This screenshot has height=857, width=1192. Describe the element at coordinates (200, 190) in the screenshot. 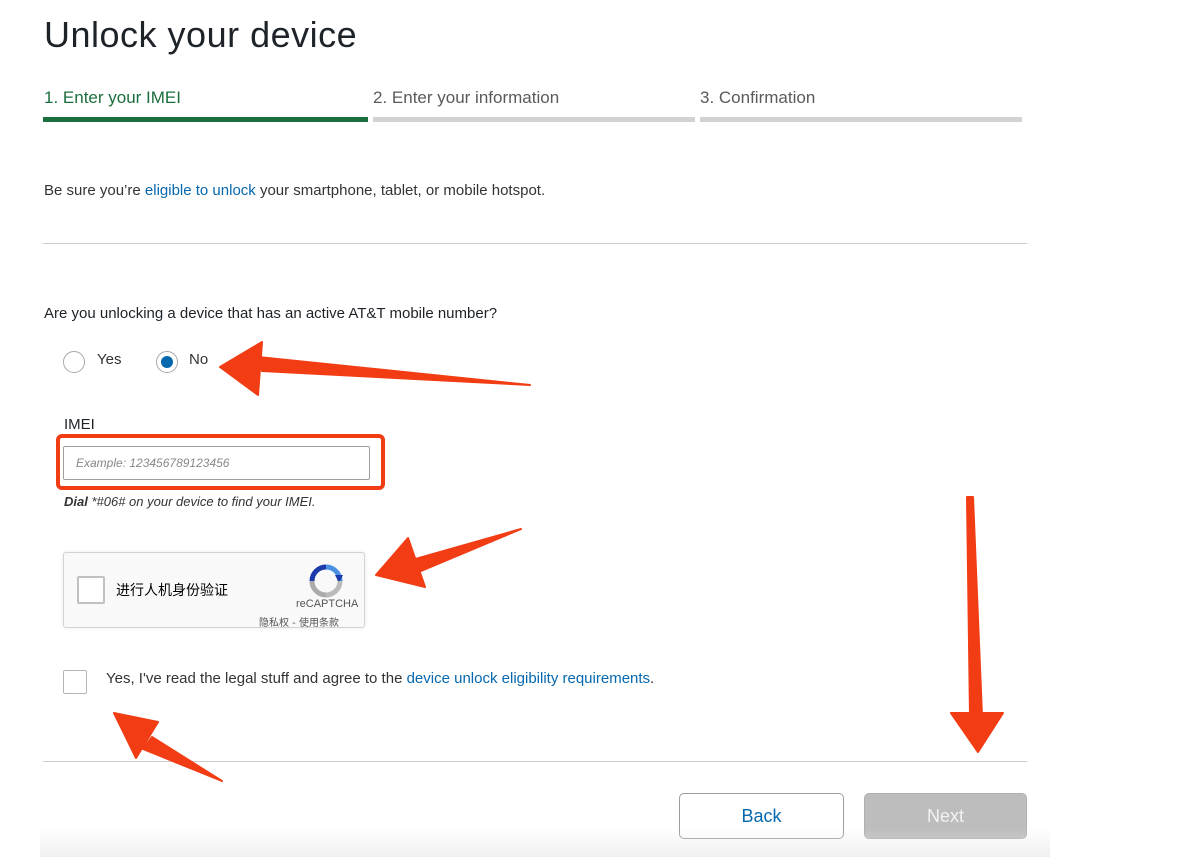

I see `eligible-to-unlock-link: eligible to unlock` at that location.